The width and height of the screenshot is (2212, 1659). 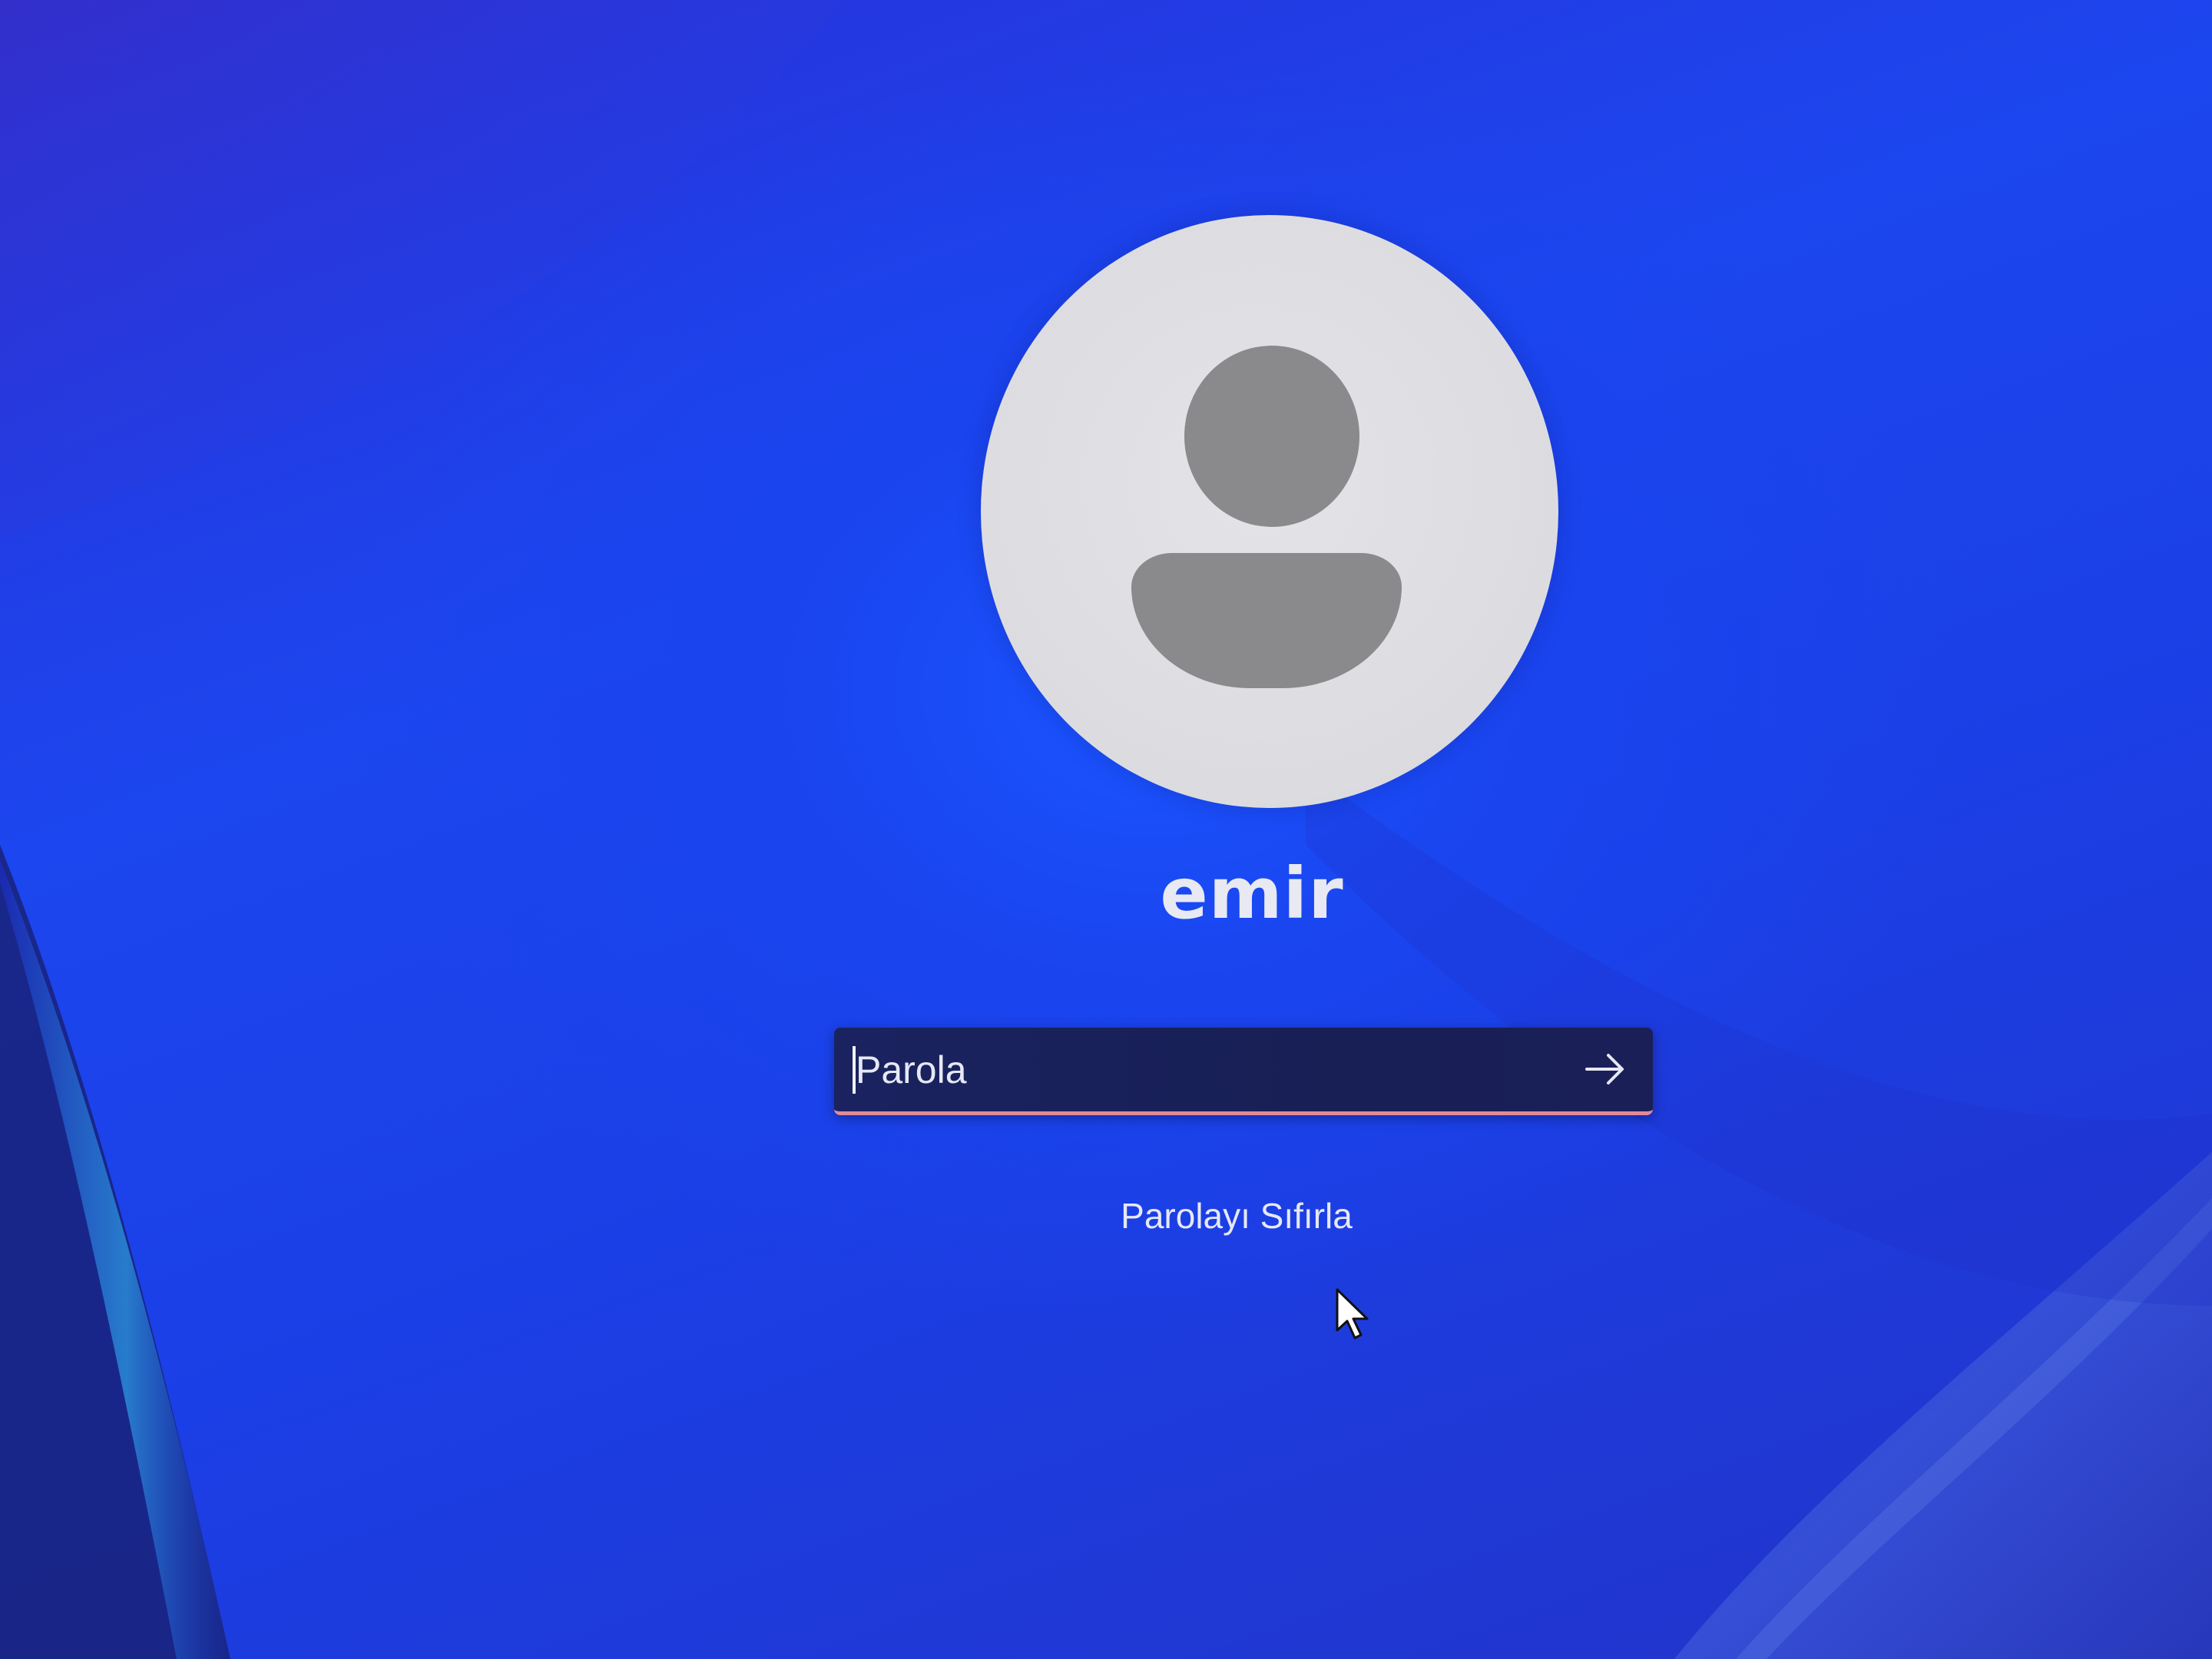 I want to click on submit-button, so click(x=1605, y=1069).